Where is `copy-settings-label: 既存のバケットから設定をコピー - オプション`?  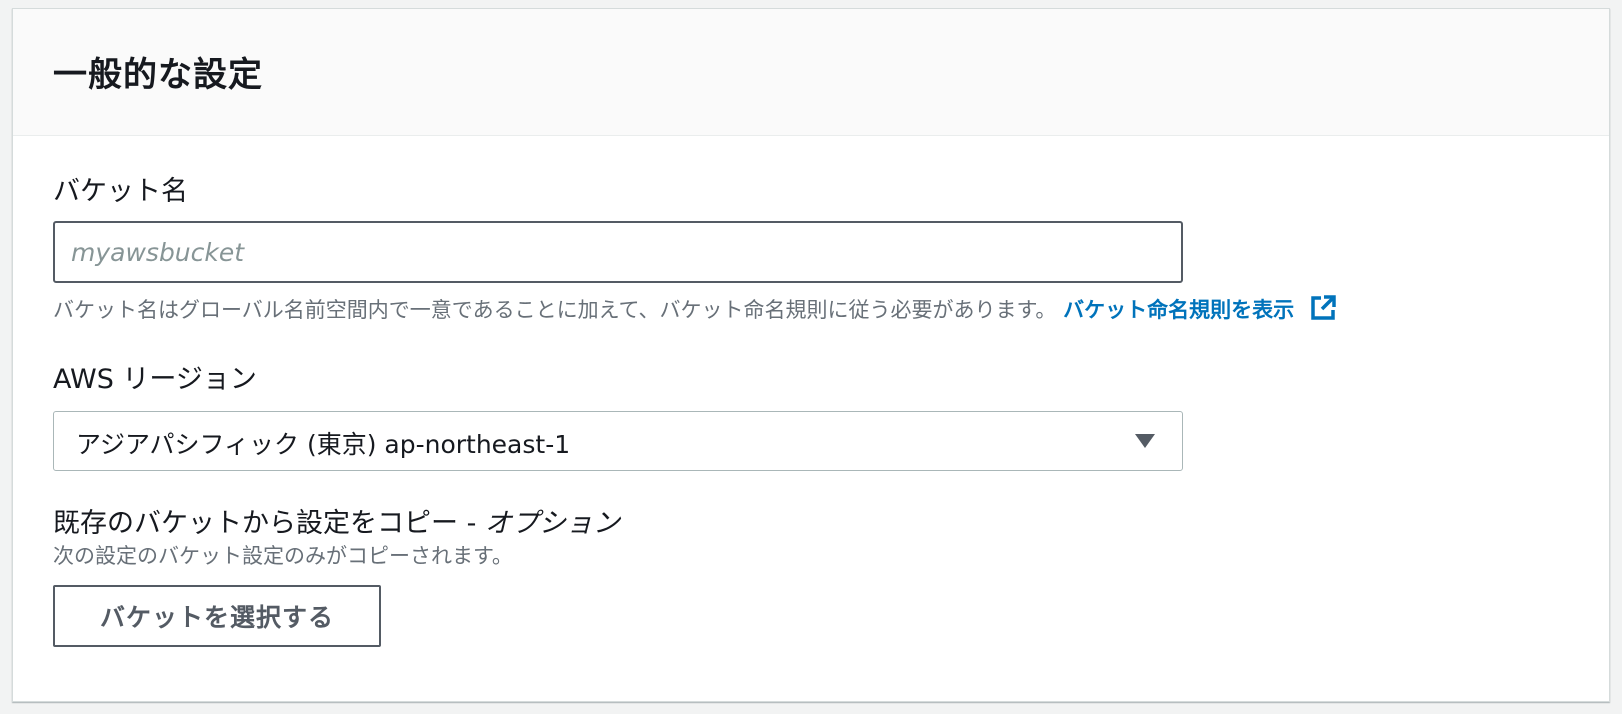
copy-settings-label: 既存のバケットから設定をコピー - オプション is located at coordinates (336, 520).